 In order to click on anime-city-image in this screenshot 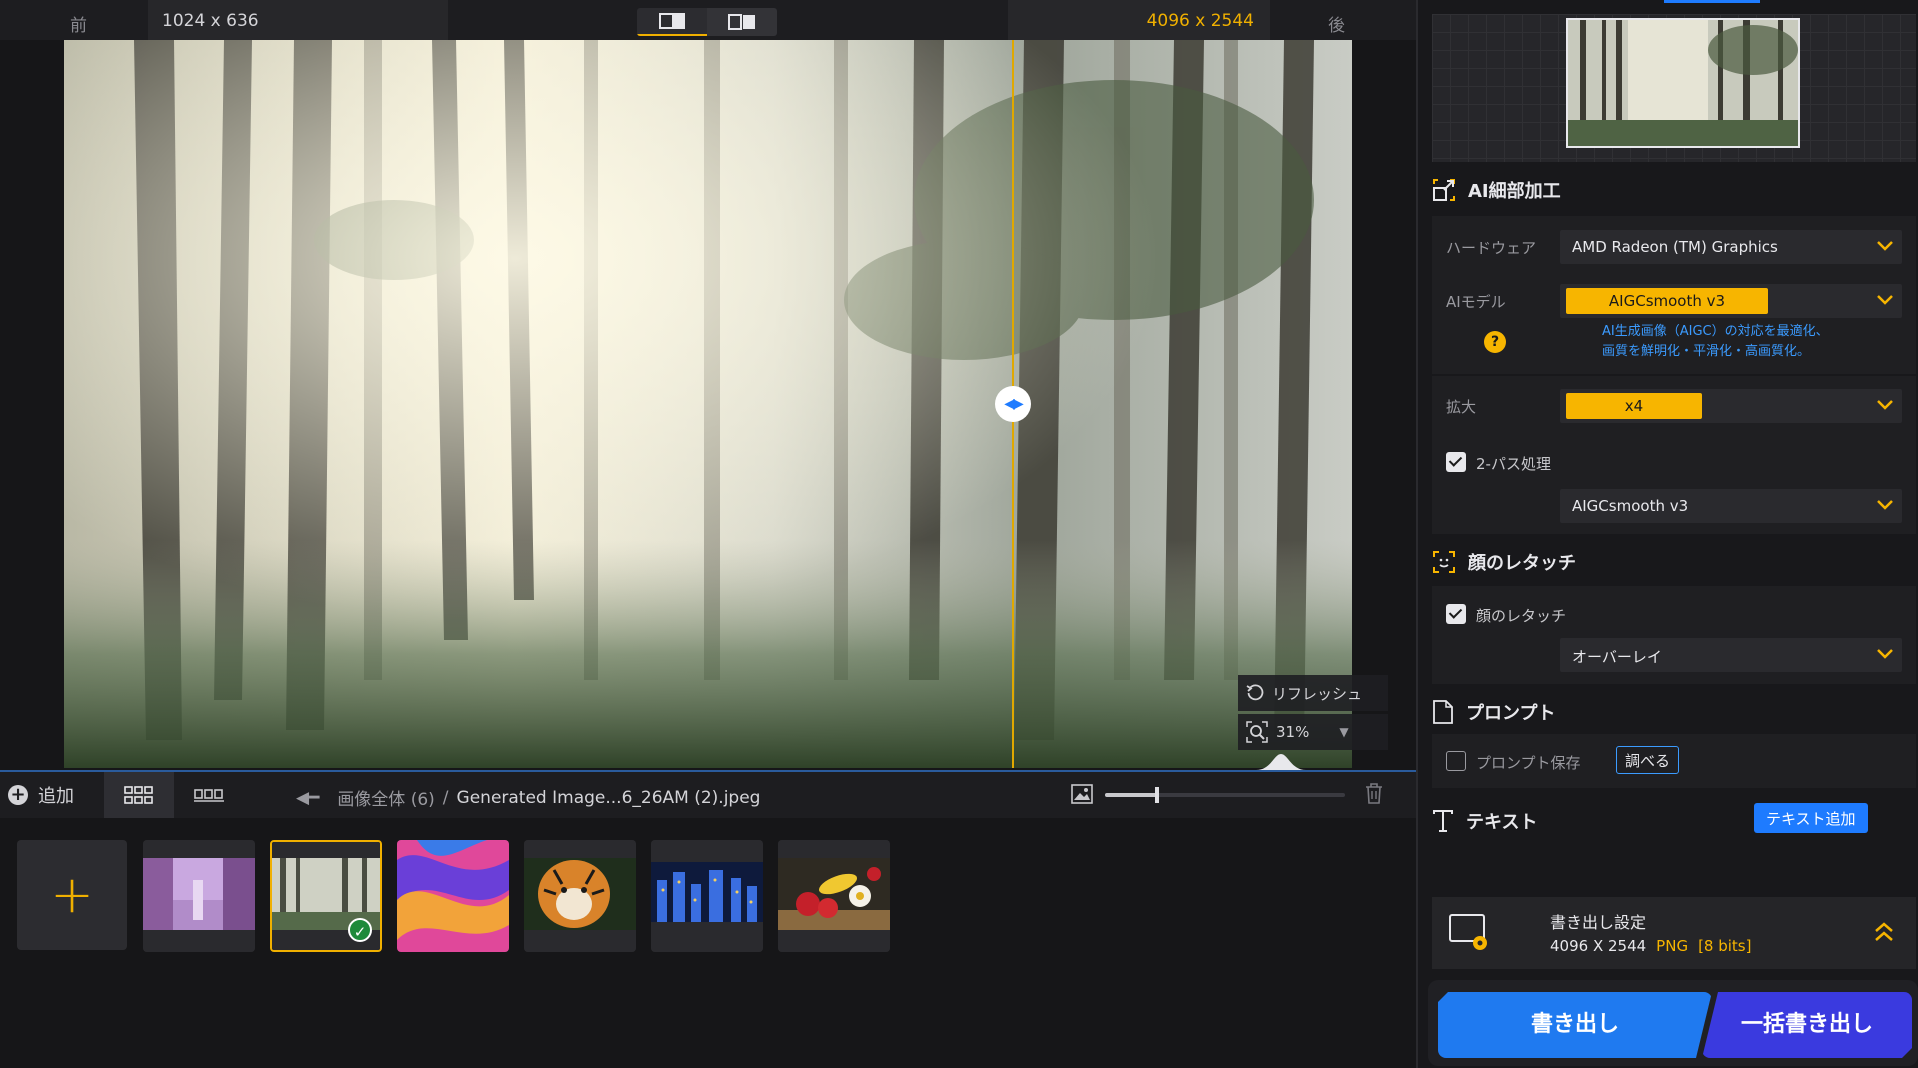, I will do `click(199, 896)`.